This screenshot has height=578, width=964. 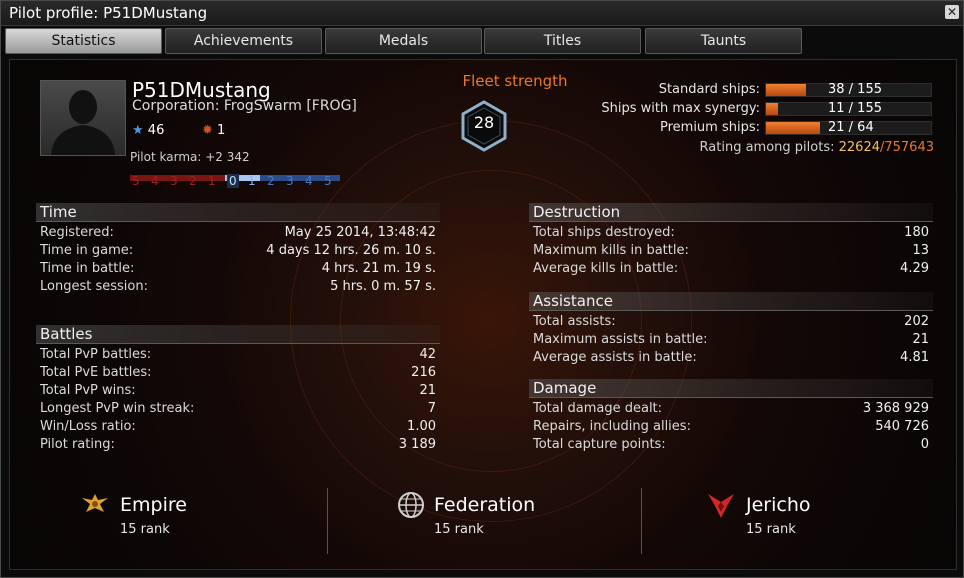 What do you see at coordinates (920, 250) in the screenshot?
I see `row-value: 13` at bounding box center [920, 250].